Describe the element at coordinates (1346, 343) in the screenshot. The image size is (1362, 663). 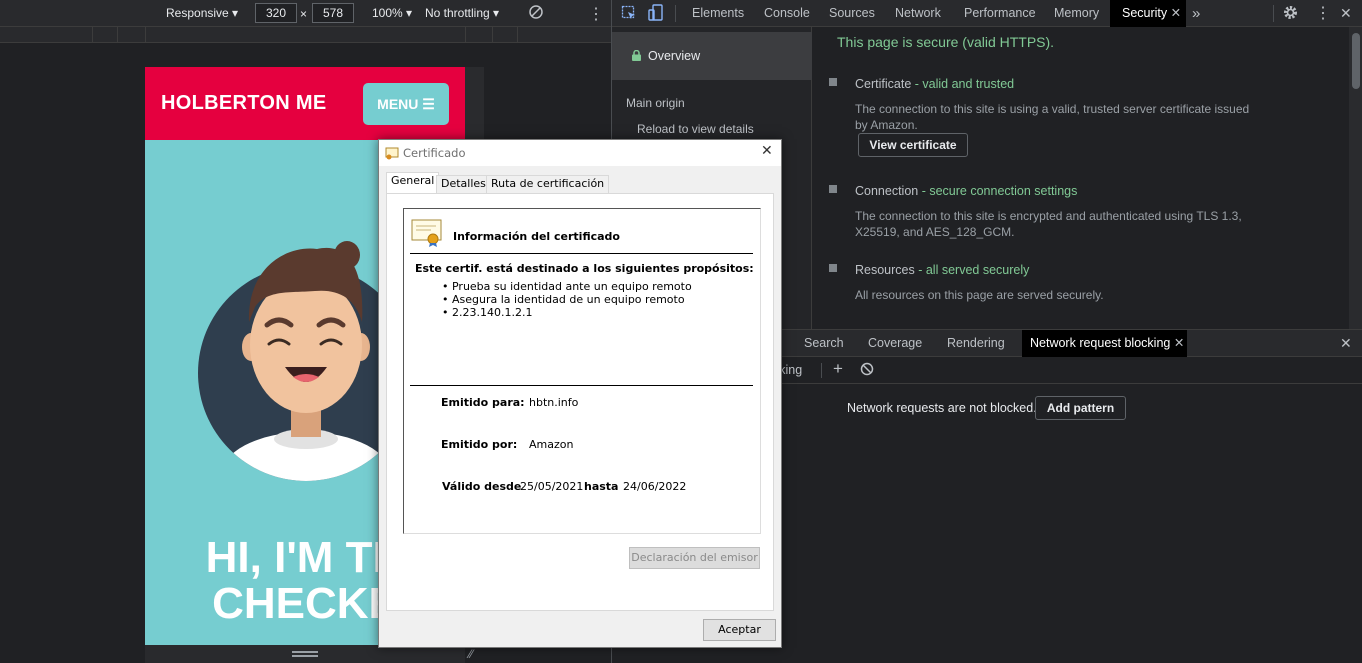
I see `close-drawer-icon: ✕` at that location.